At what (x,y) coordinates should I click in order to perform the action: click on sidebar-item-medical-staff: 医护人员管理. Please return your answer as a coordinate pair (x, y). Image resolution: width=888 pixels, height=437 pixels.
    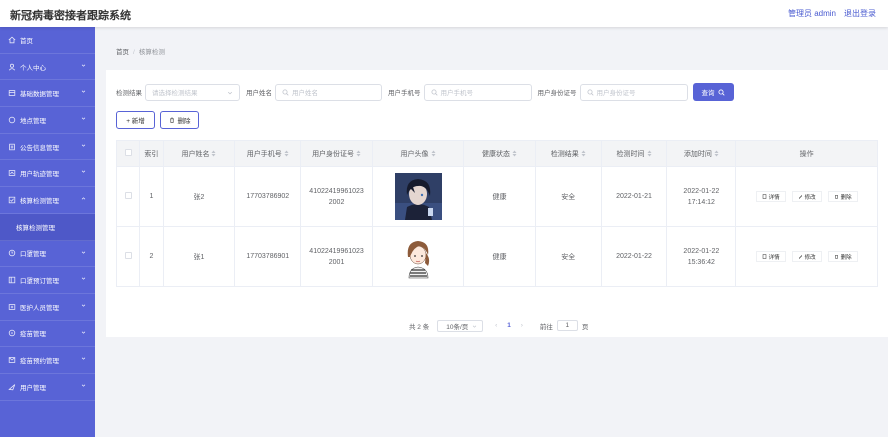
    Looking at the image, I should click on (47, 307).